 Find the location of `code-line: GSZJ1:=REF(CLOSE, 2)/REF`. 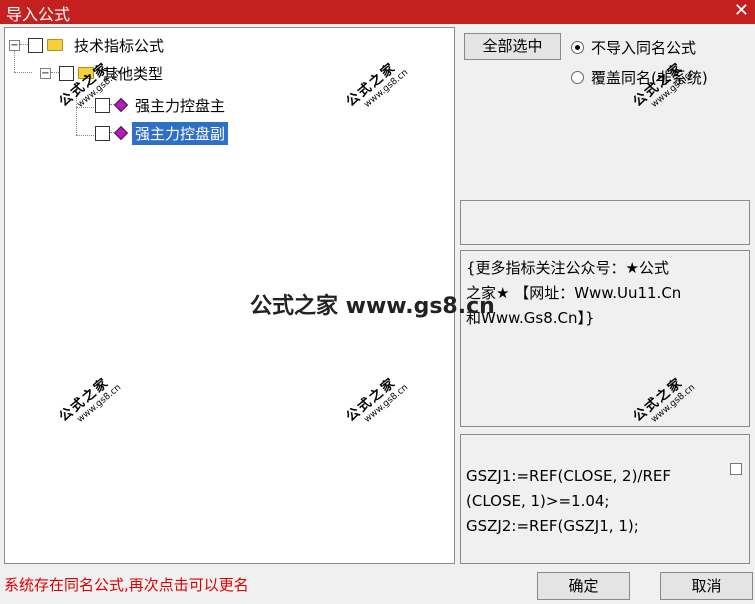

code-line: GSZJ1:=REF(CLOSE, 2)/REF is located at coordinates (569, 476).